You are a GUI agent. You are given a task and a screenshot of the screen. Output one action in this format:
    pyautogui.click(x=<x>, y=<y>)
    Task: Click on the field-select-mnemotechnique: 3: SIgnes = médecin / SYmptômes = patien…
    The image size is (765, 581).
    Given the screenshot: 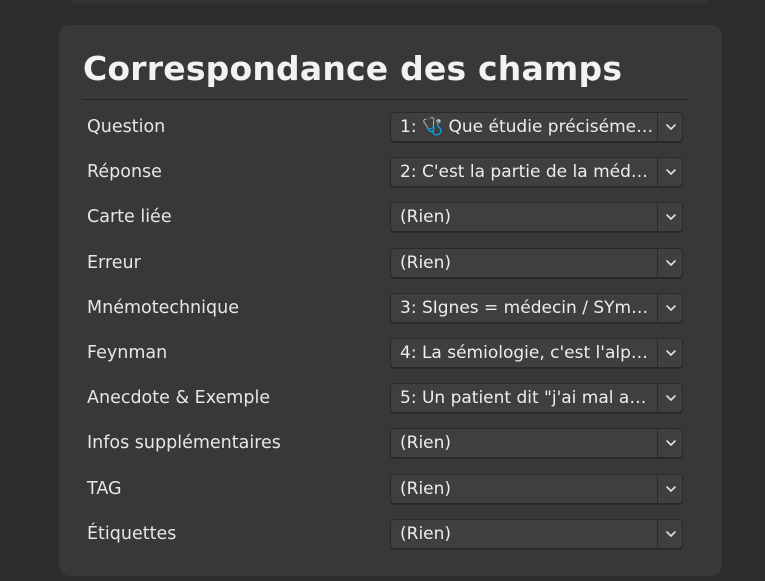 What is the action you would take?
    pyautogui.click(x=536, y=307)
    